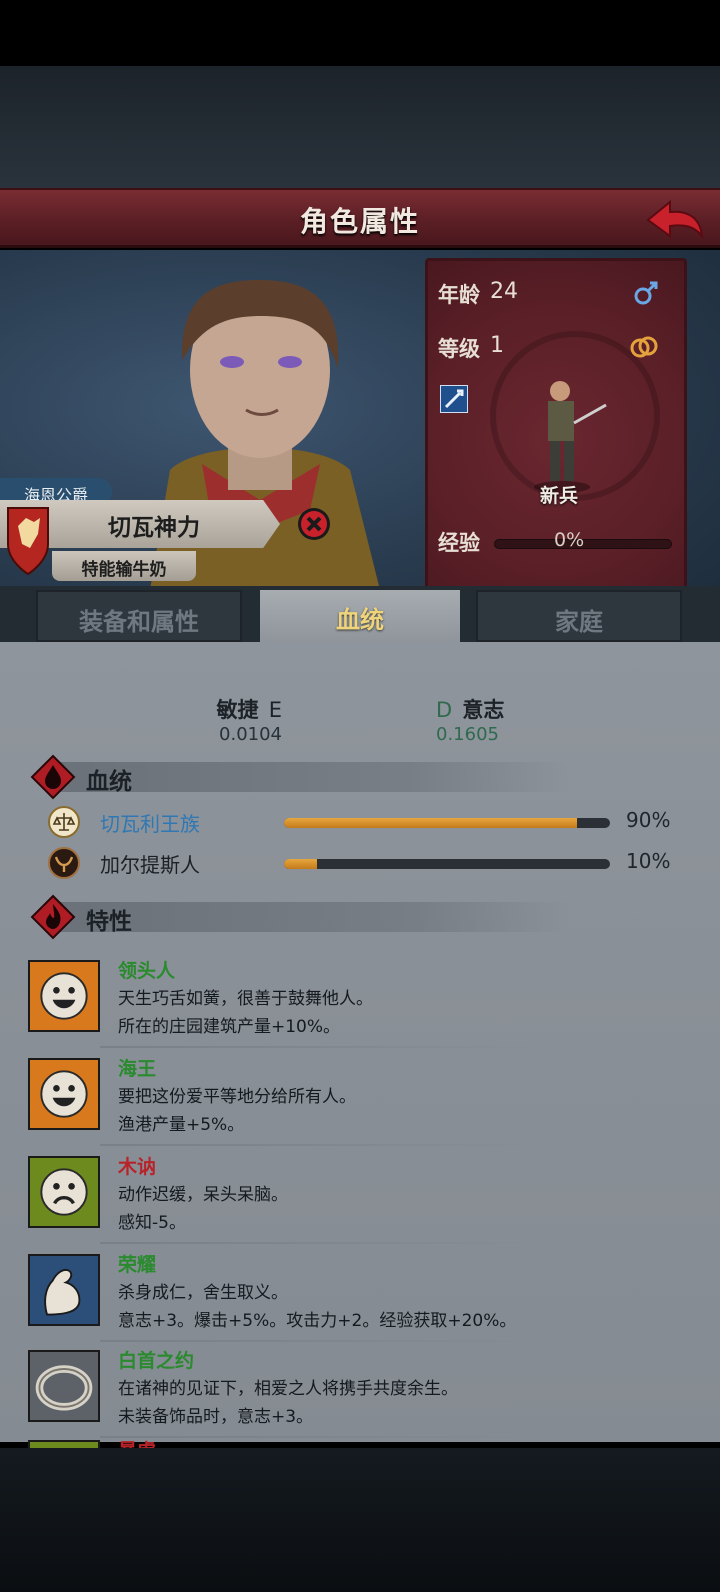  I want to click on trait-item: 白首之约 在诸神的见证下，相爱之人将携手共度余生。 未装备饰品时，意志+3。, so click(360, 1394).